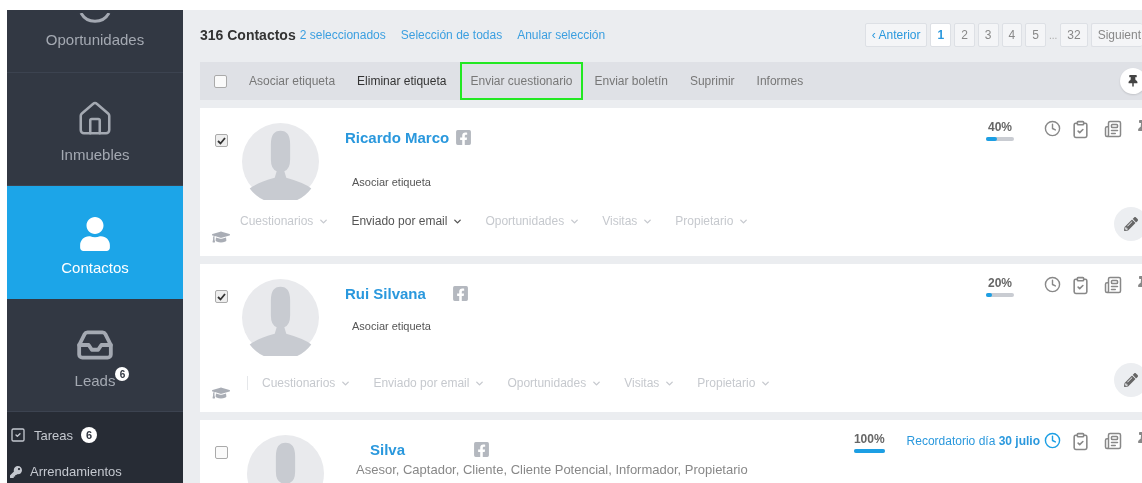 The image size is (1142, 483). Describe the element at coordinates (451, 35) in the screenshot. I see `selection-link: Selección de todas` at that location.